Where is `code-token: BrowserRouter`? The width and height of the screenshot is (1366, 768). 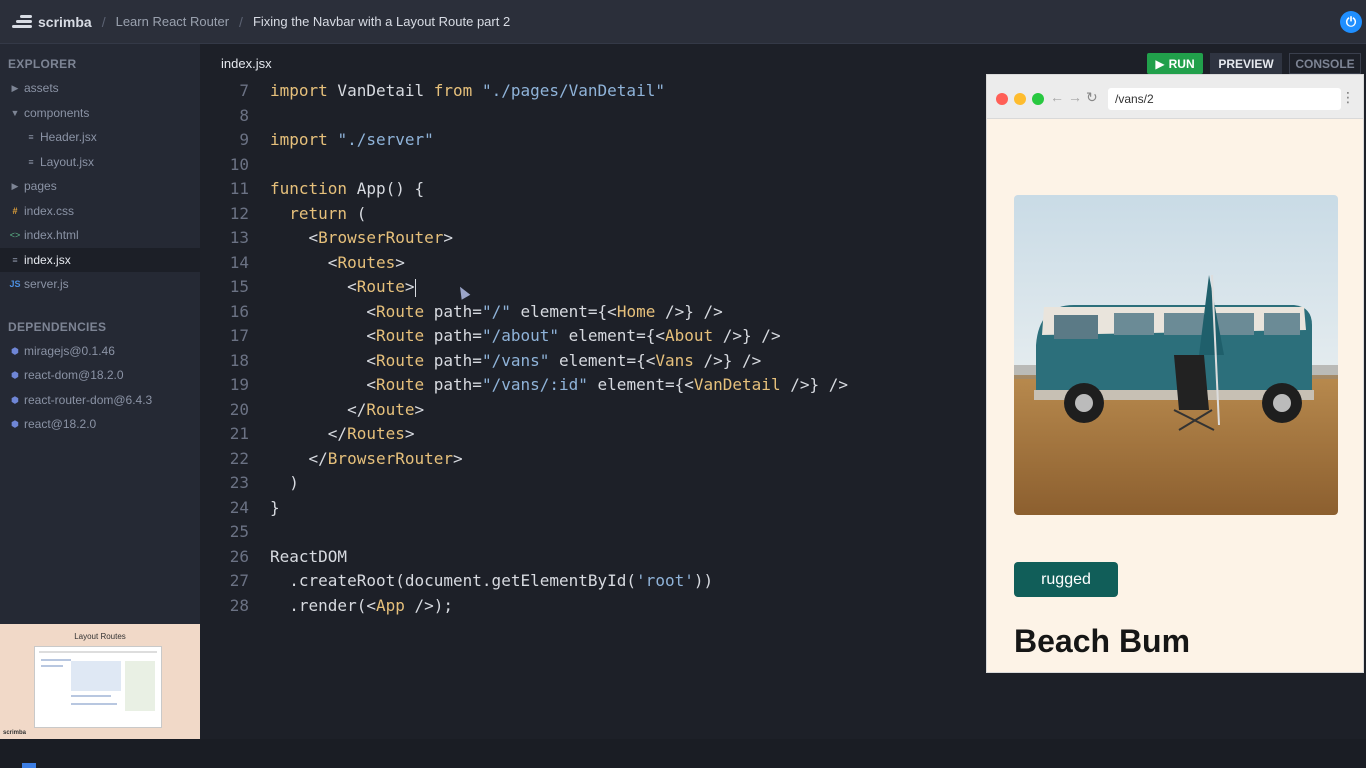 code-token: BrowserRouter is located at coordinates (390, 458).